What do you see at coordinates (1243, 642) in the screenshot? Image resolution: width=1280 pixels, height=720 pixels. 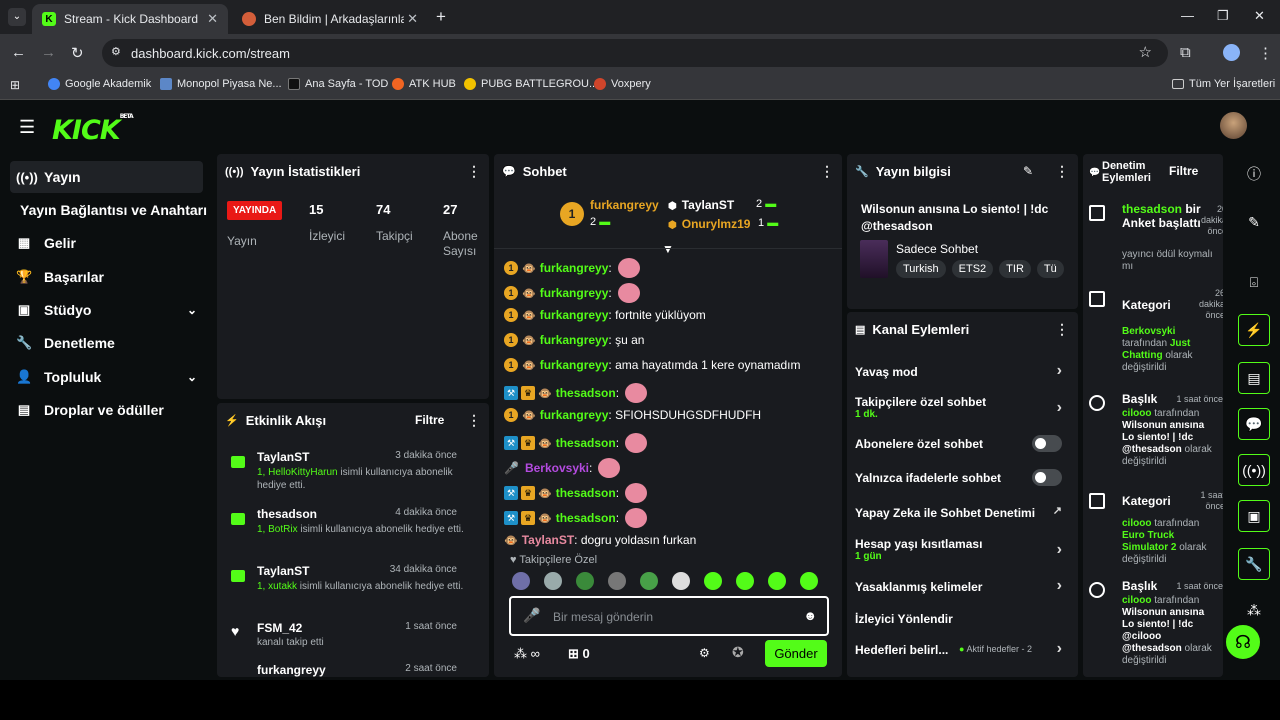 I see `support-headset-icon: ☊` at bounding box center [1243, 642].